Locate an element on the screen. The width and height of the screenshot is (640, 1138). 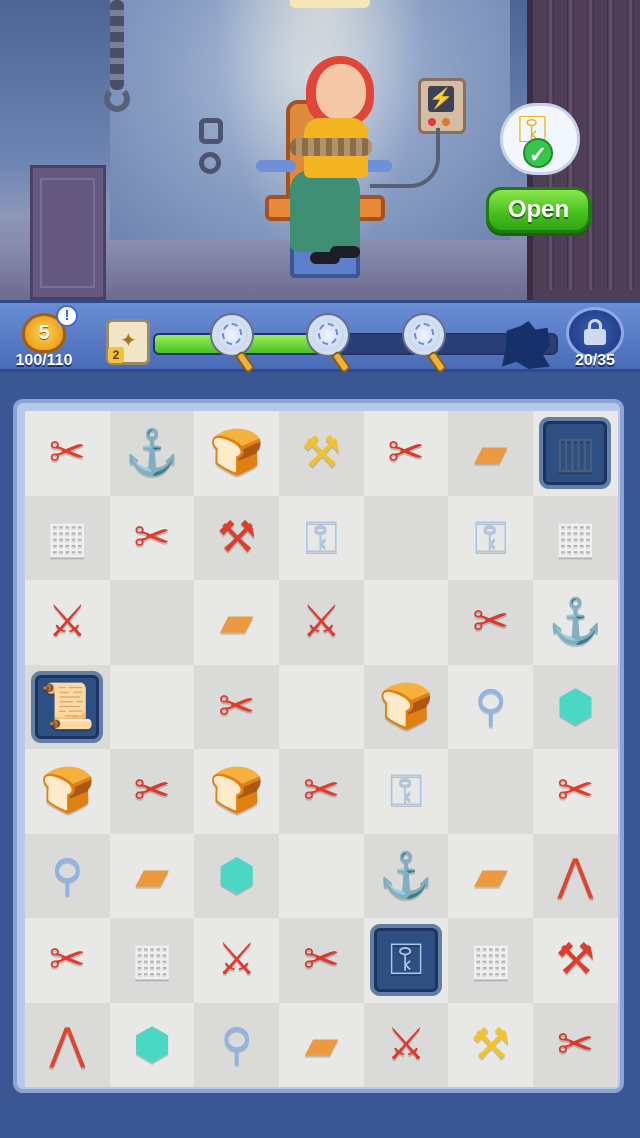
scroll-icon: 📜 is located at coordinates (67, 706).